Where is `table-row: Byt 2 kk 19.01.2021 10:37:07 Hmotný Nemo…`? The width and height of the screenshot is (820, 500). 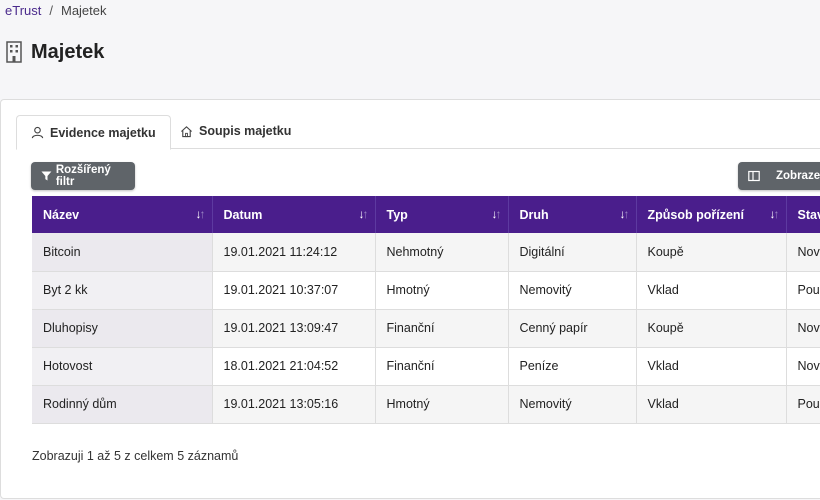 table-row: Byt 2 kk 19.01.2021 10:37:07 Hmotný Nemo… is located at coordinates (426, 290).